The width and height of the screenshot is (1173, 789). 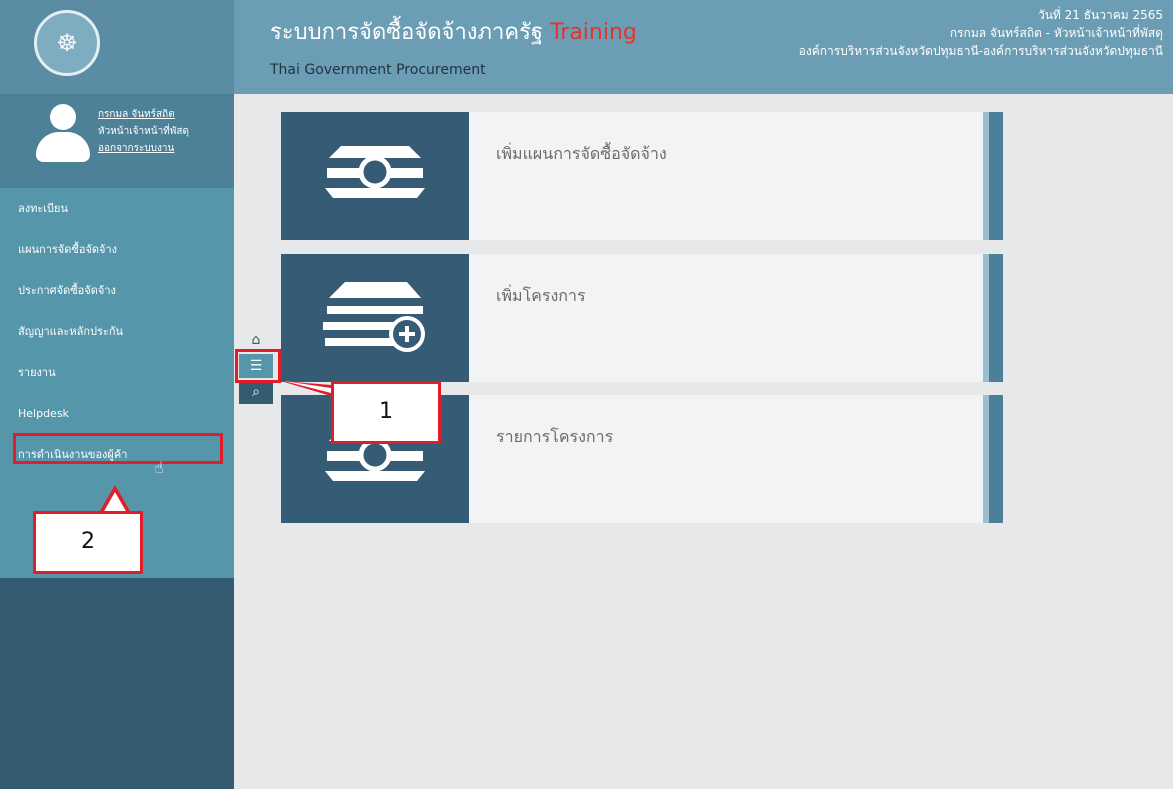 What do you see at coordinates (256, 392) in the screenshot?
I see `search-icon: ⌕` at bounding box center [256, 392].